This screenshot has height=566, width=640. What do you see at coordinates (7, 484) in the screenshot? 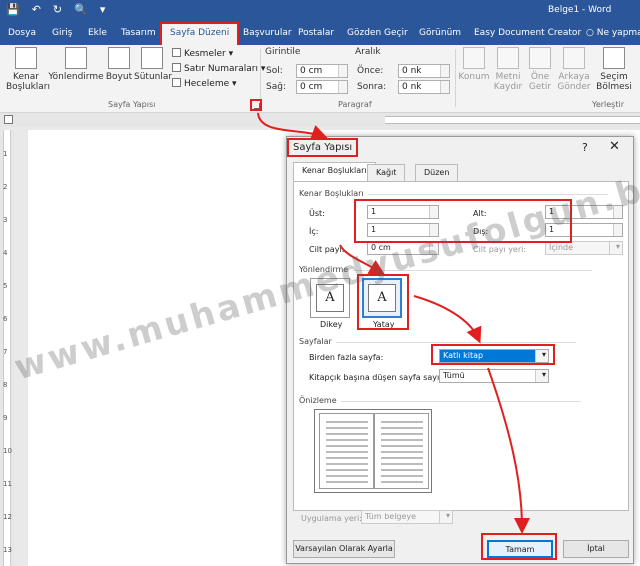
I see `ruler-number: 11` at bounding box center [7, 484].